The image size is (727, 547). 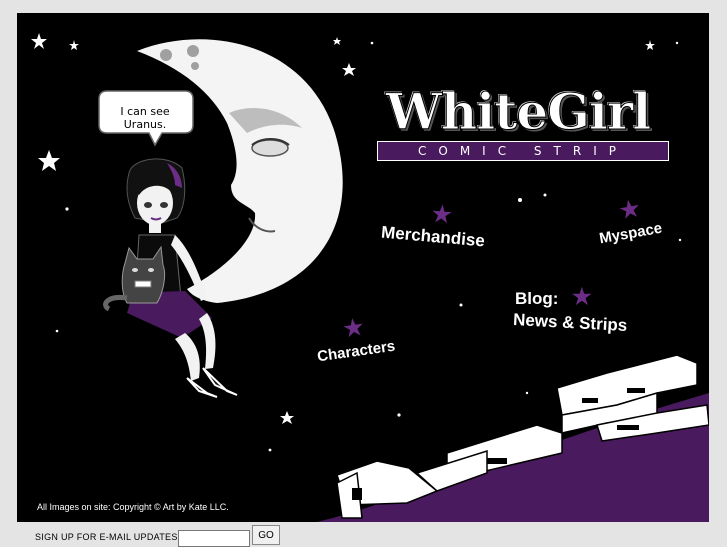 What do you see at coordinates (143, 284) in the screenshot?
I see `cat-collar` at bounding box center [143, 284].